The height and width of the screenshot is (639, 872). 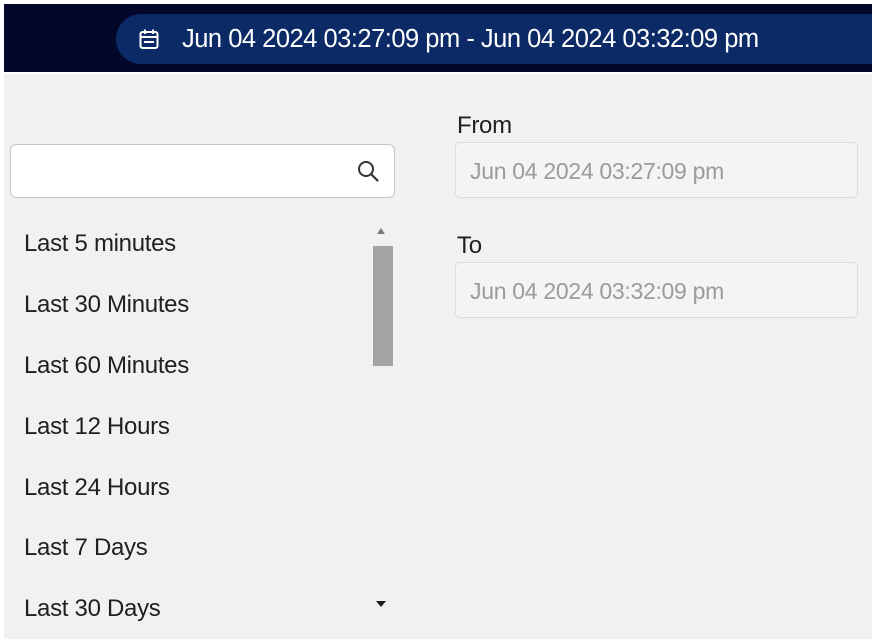 I want to click on scroll-up-arrow-icon, so click(x=381, y=231).